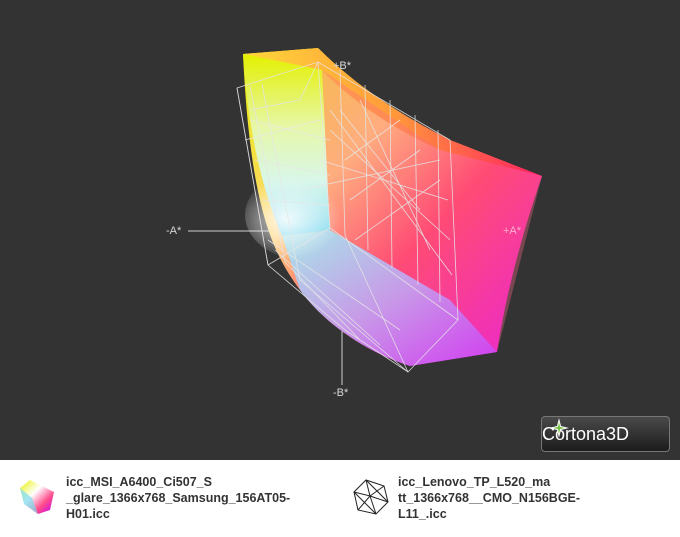 The width and height of the screenshot is (680, 537). What do you see at coordinates (342, 66) in the screenshot?
I see `axis-label-b-plus: +B*` at bounding box center [342, 66].